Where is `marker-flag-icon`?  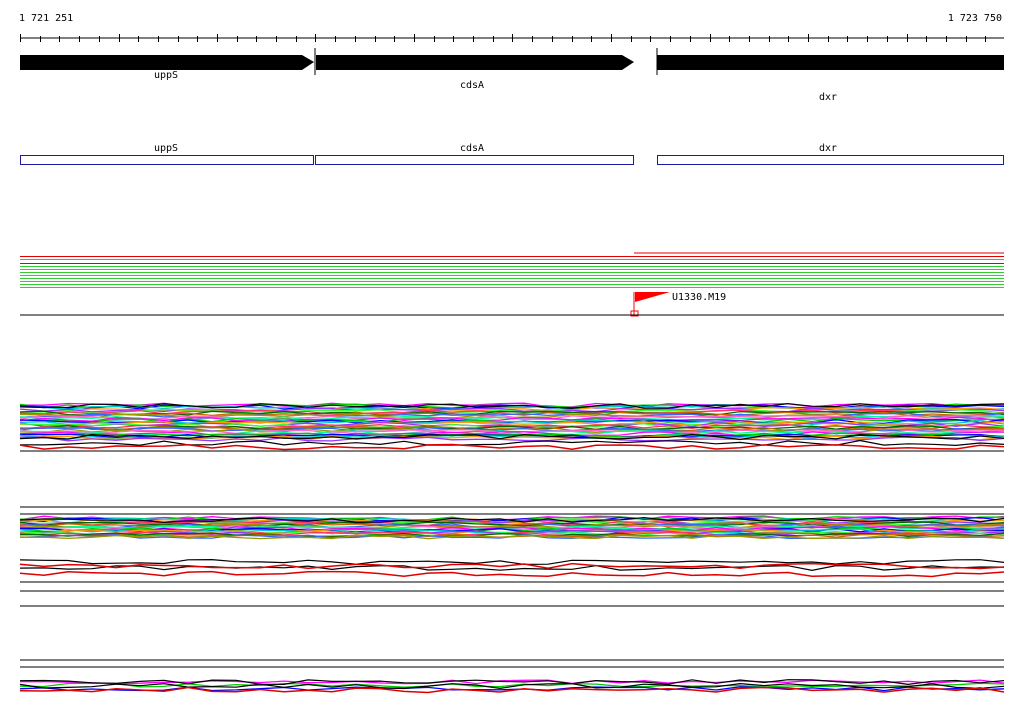 marker-flag-icon is located at coordinates (652, 297).